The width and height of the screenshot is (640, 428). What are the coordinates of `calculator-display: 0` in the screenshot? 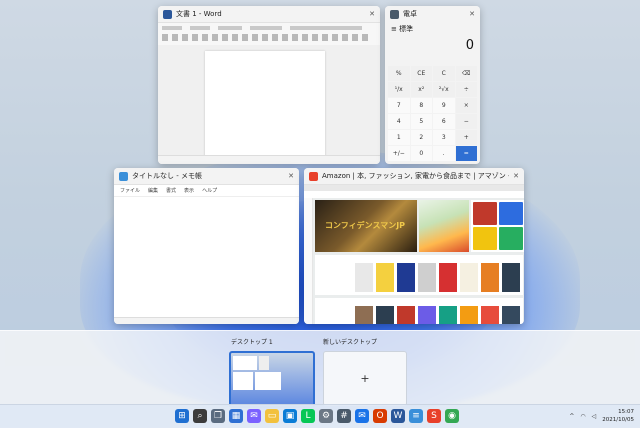 It's located at (469, 45).